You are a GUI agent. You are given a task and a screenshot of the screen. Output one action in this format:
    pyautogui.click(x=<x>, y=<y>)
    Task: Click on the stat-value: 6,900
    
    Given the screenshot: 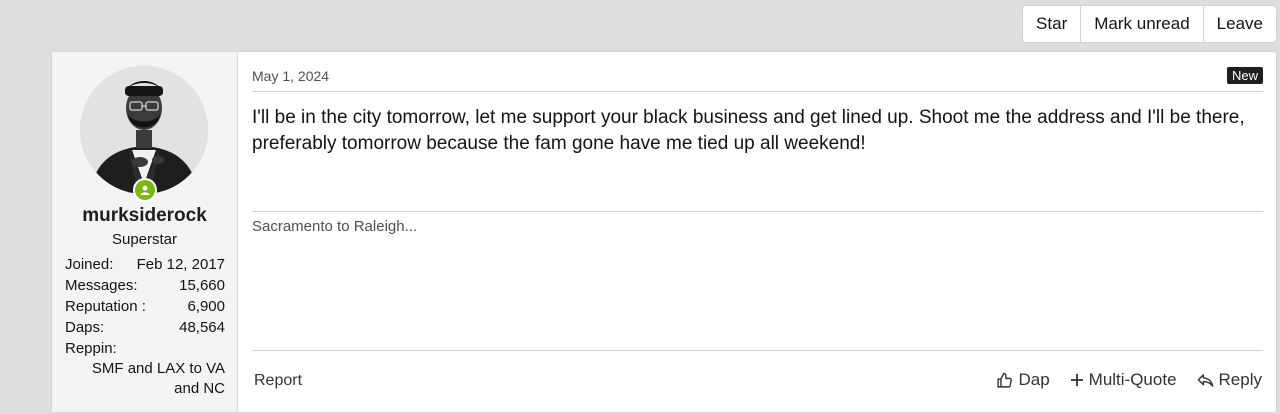 What is the action you would take?
    pyautogui.click(x=206, y=306)
    